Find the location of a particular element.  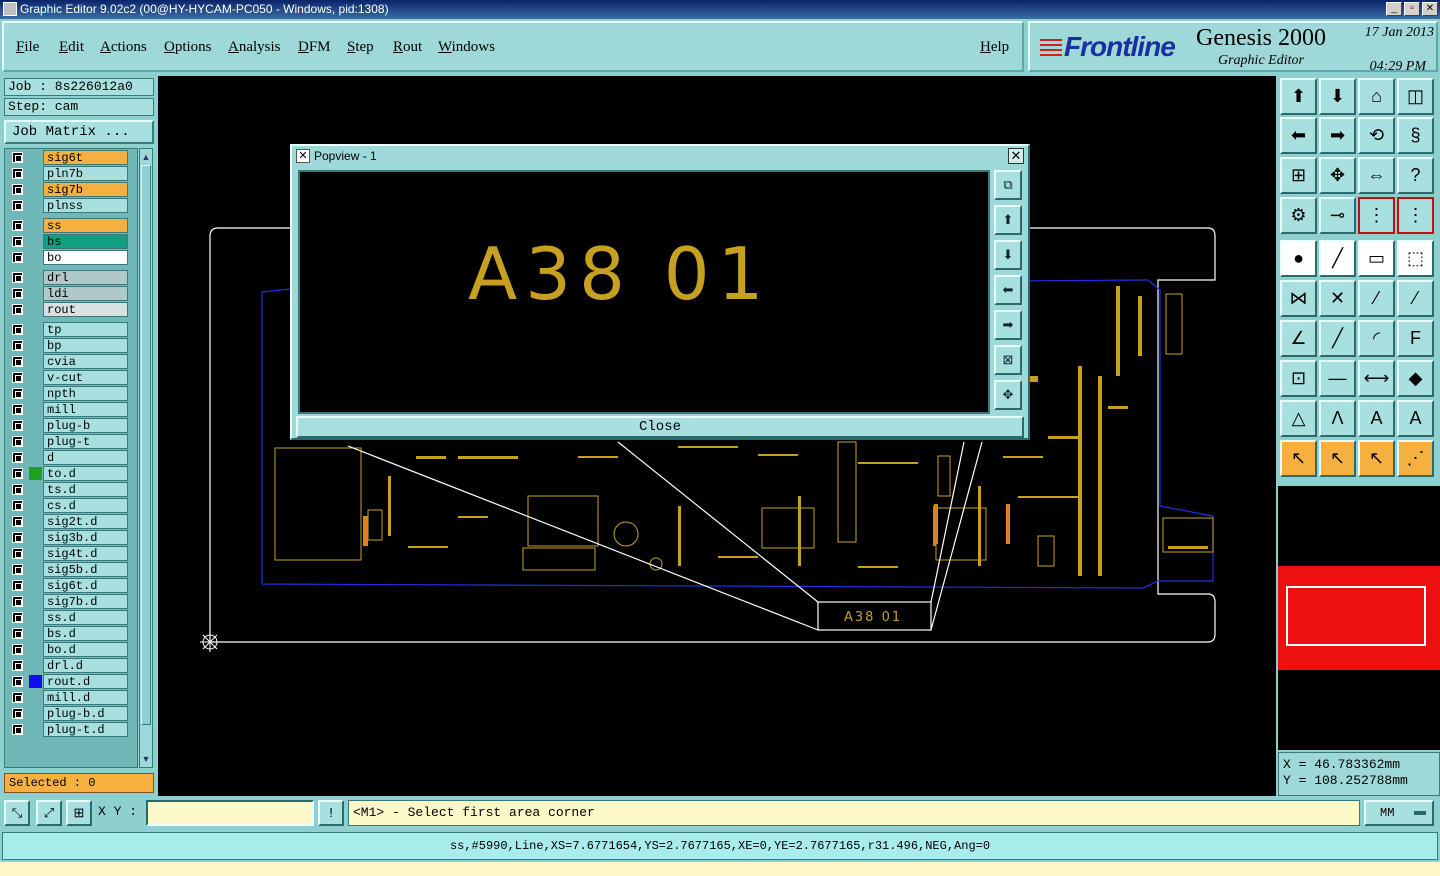

layer-row: plug-t is located at coordinates (67, 441).